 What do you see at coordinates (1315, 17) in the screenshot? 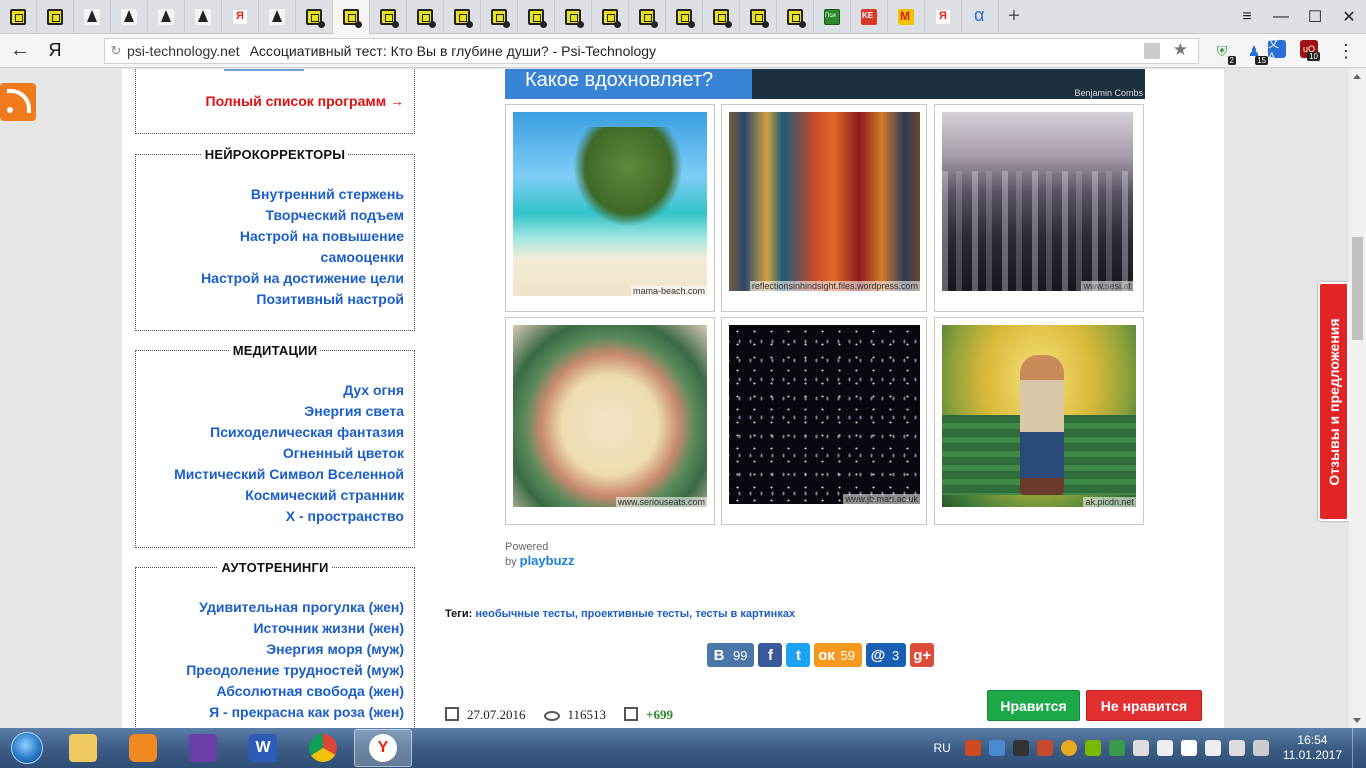
I see `maximize-button: ☐` at bounding box center [1315, 17].